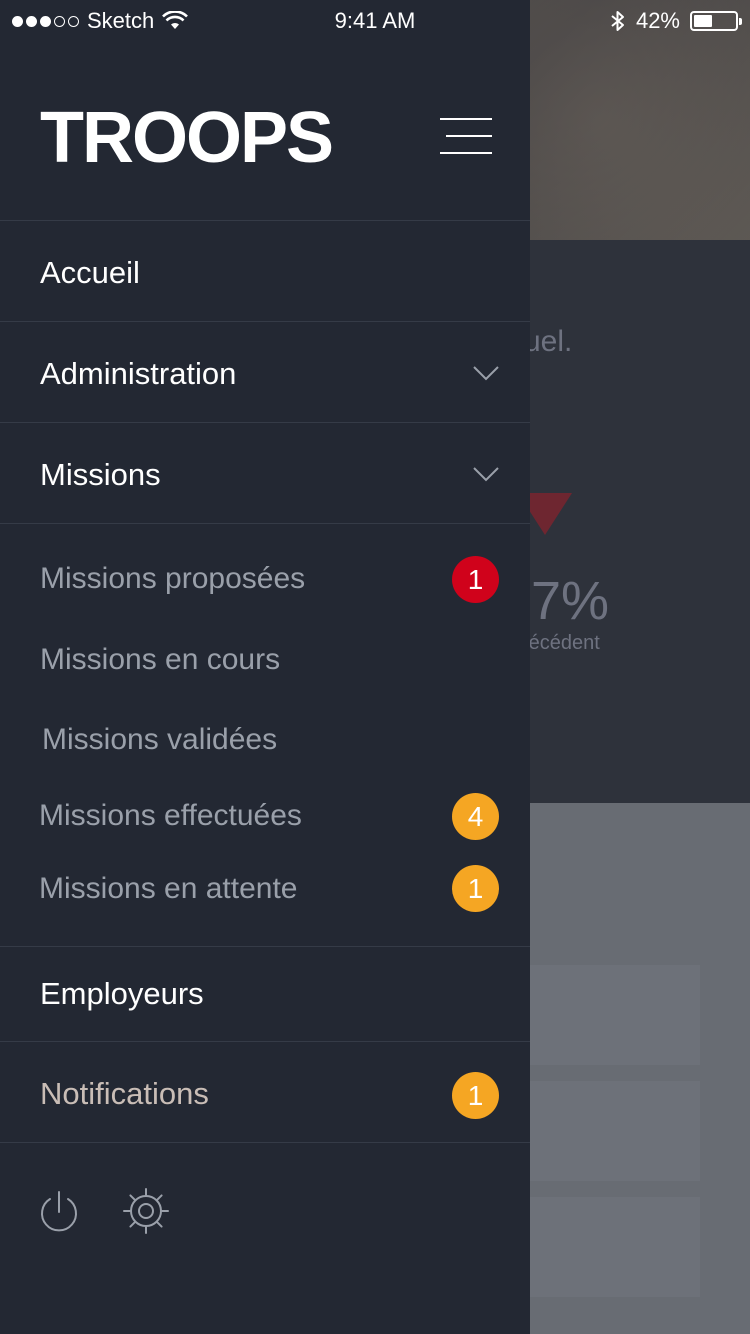 Image resolution: width=750 pixels, height=1334 pixels. Describe the element at coordinates (187, 138) in the screenshot. I see `troops-logo: TROOPS` at that location.